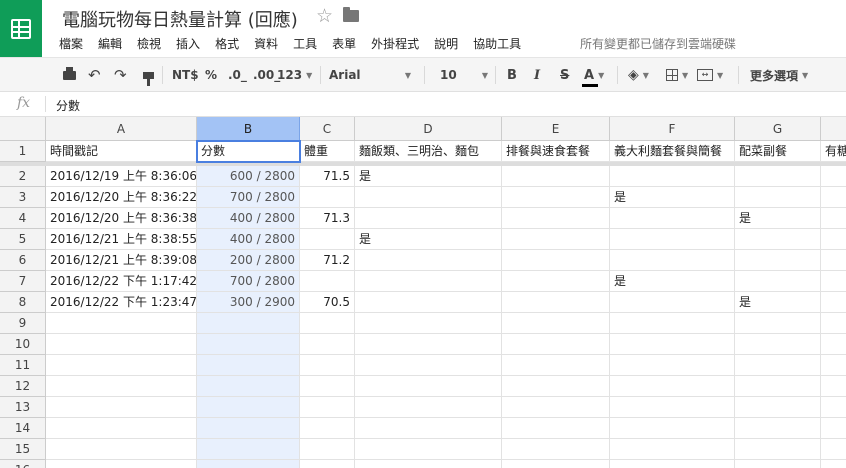  I want to click on menu-tools: 工具, so click(305, 43).